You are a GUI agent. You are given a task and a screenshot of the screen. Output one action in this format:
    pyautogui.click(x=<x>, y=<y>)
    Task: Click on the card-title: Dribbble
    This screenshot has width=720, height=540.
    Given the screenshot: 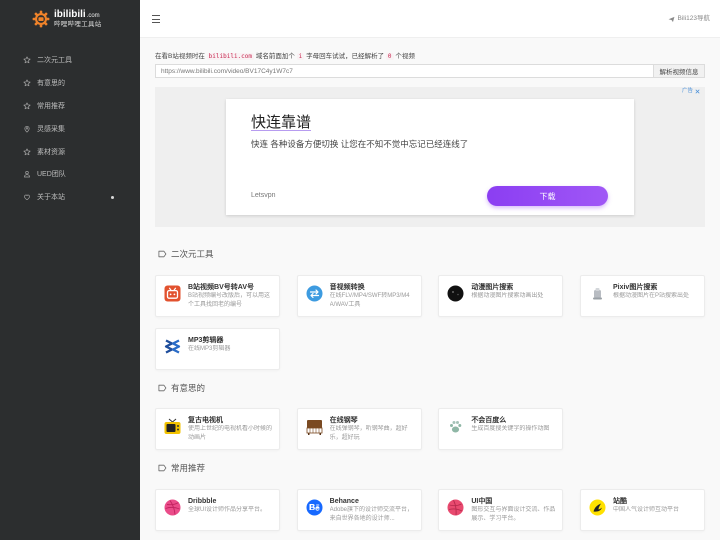 What is the action you would take?
    pyautogui.click(x=202, y=501)
    